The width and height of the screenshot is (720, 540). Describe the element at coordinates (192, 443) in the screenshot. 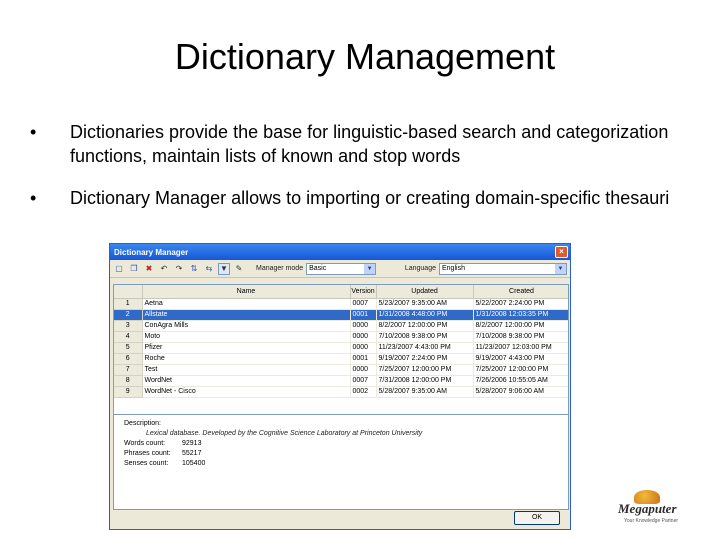

I see `words-count-value: 92913` at that location.